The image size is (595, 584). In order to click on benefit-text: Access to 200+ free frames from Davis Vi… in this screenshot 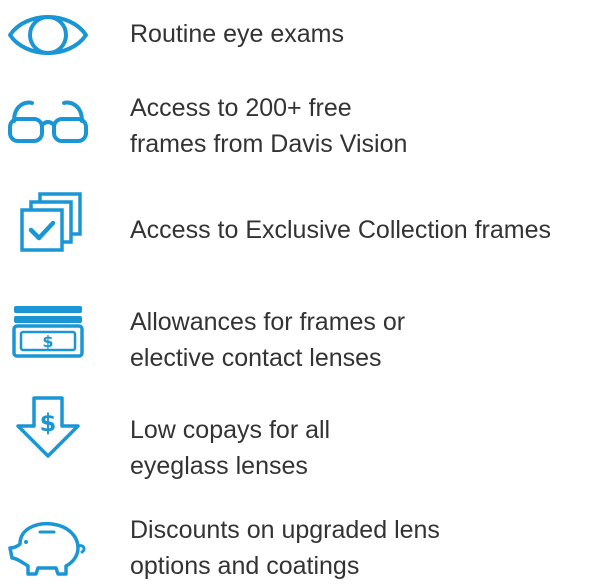, I will do `click(362, 126)`.